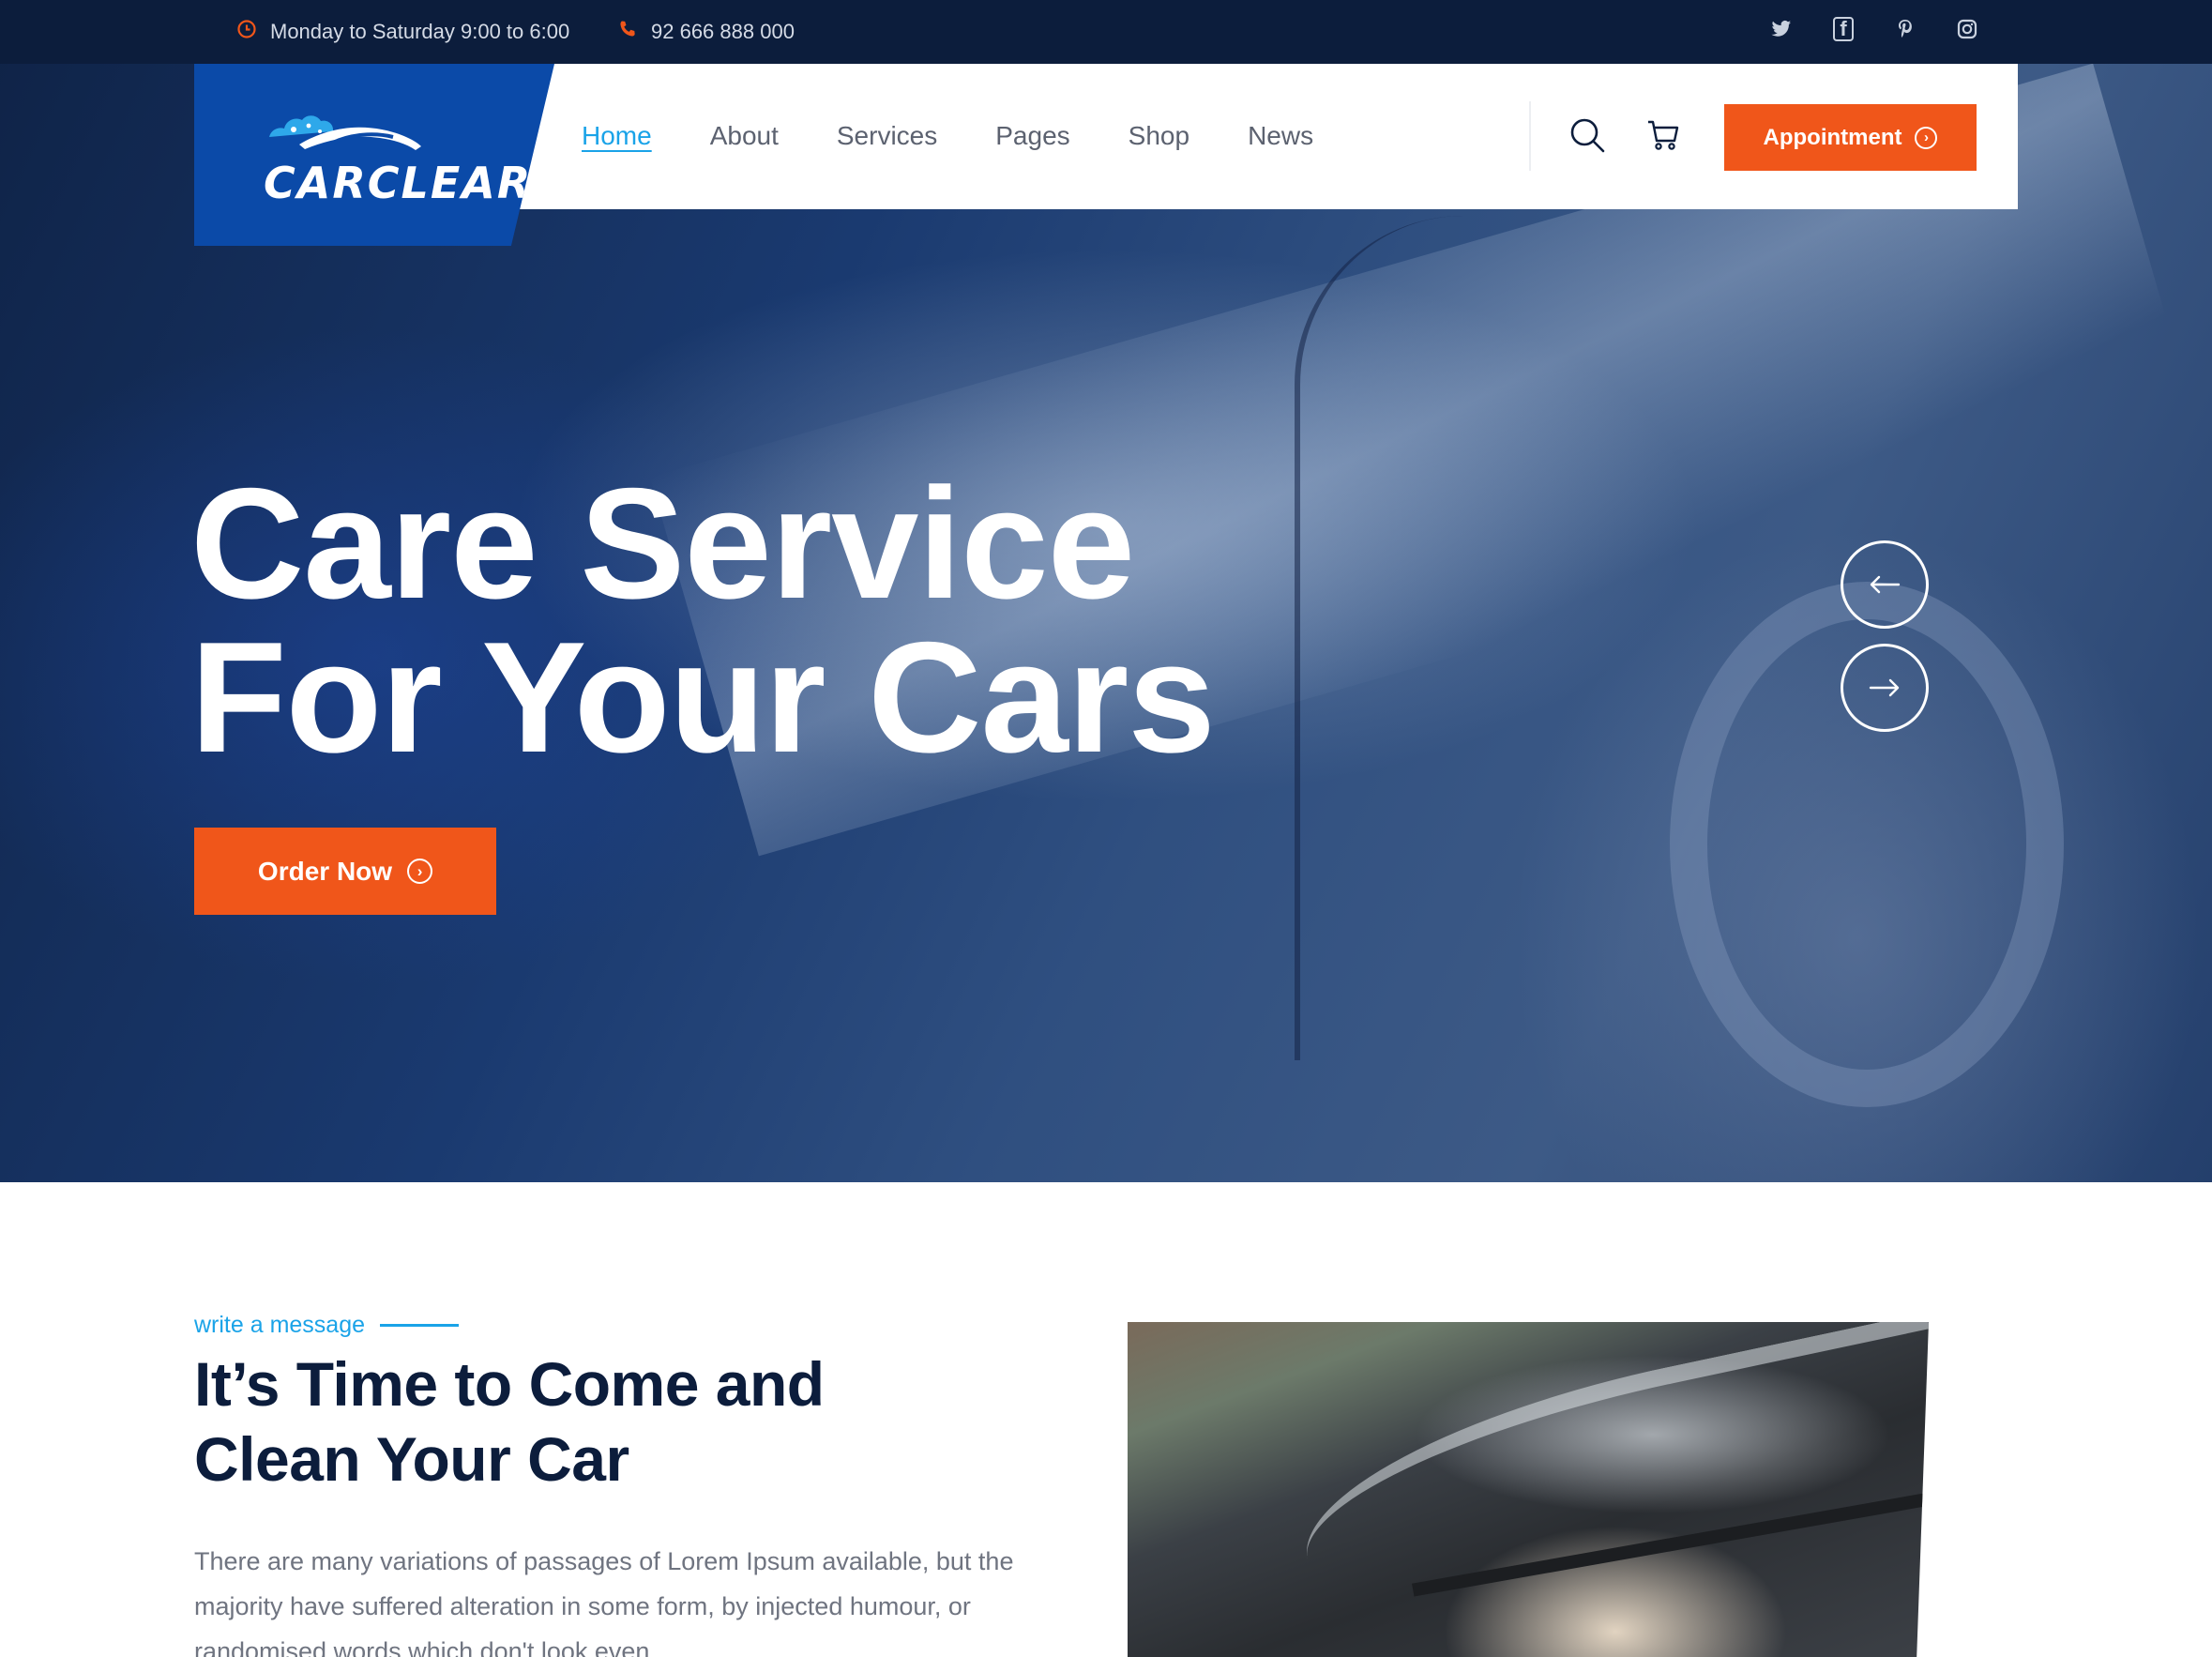 The image size is (2212, 1657). What do you see at coordinates (744, 136) in the screenshot?
I see `nav-item-about: About` at bounding box center [744, 136].